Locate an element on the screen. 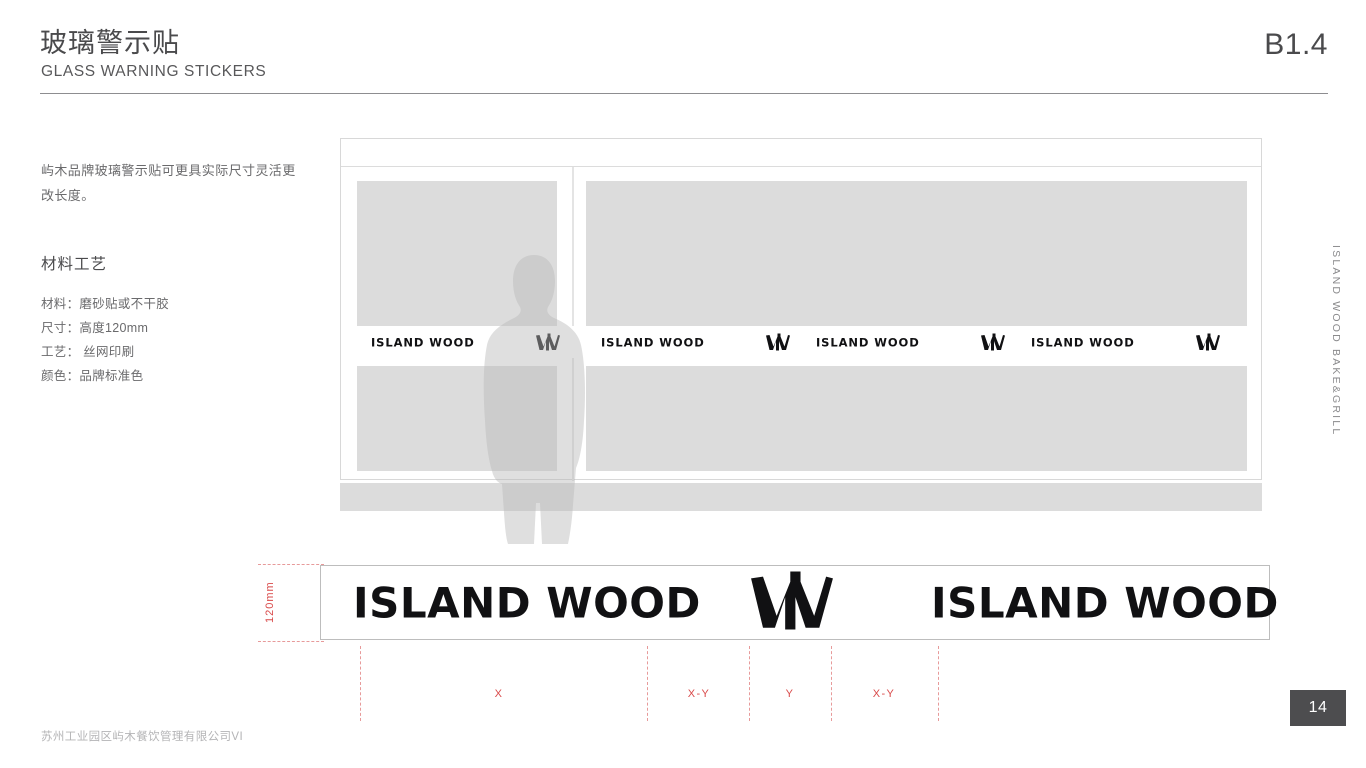  spec-row: 材料：磨砂贴或不干胶 is located at coordinates (105, 304).